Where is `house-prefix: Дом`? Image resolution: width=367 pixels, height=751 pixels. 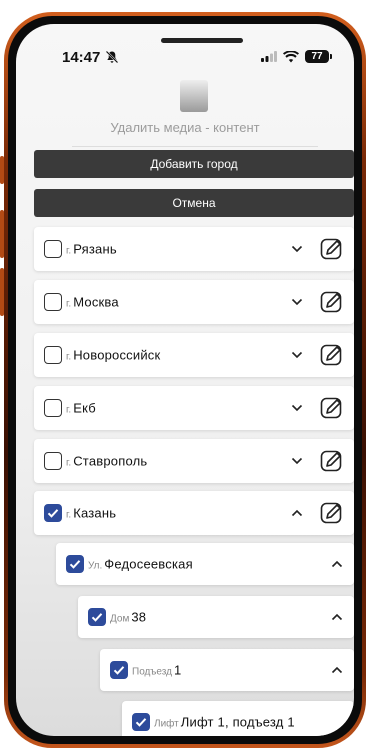
house-prefix: Дом is located at coordinates (120, 619).